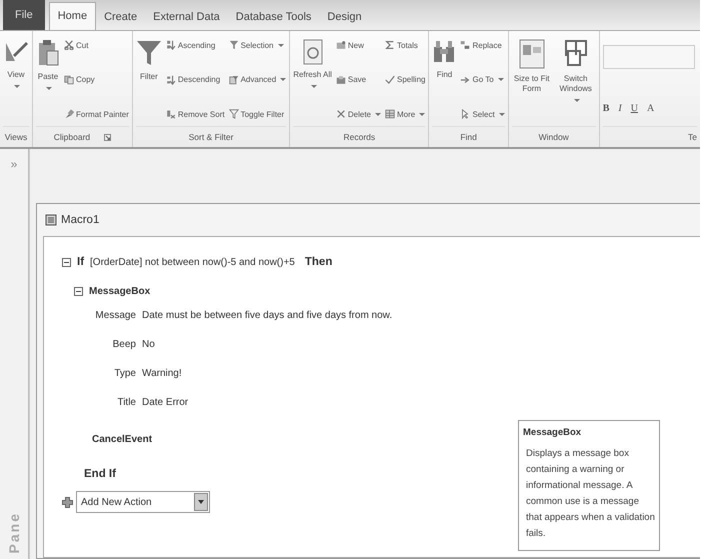  What do you see at coordinates (195, 80) in the screenshot?
I see `ribbon-button: Descending` at bounding box center [195, 80].